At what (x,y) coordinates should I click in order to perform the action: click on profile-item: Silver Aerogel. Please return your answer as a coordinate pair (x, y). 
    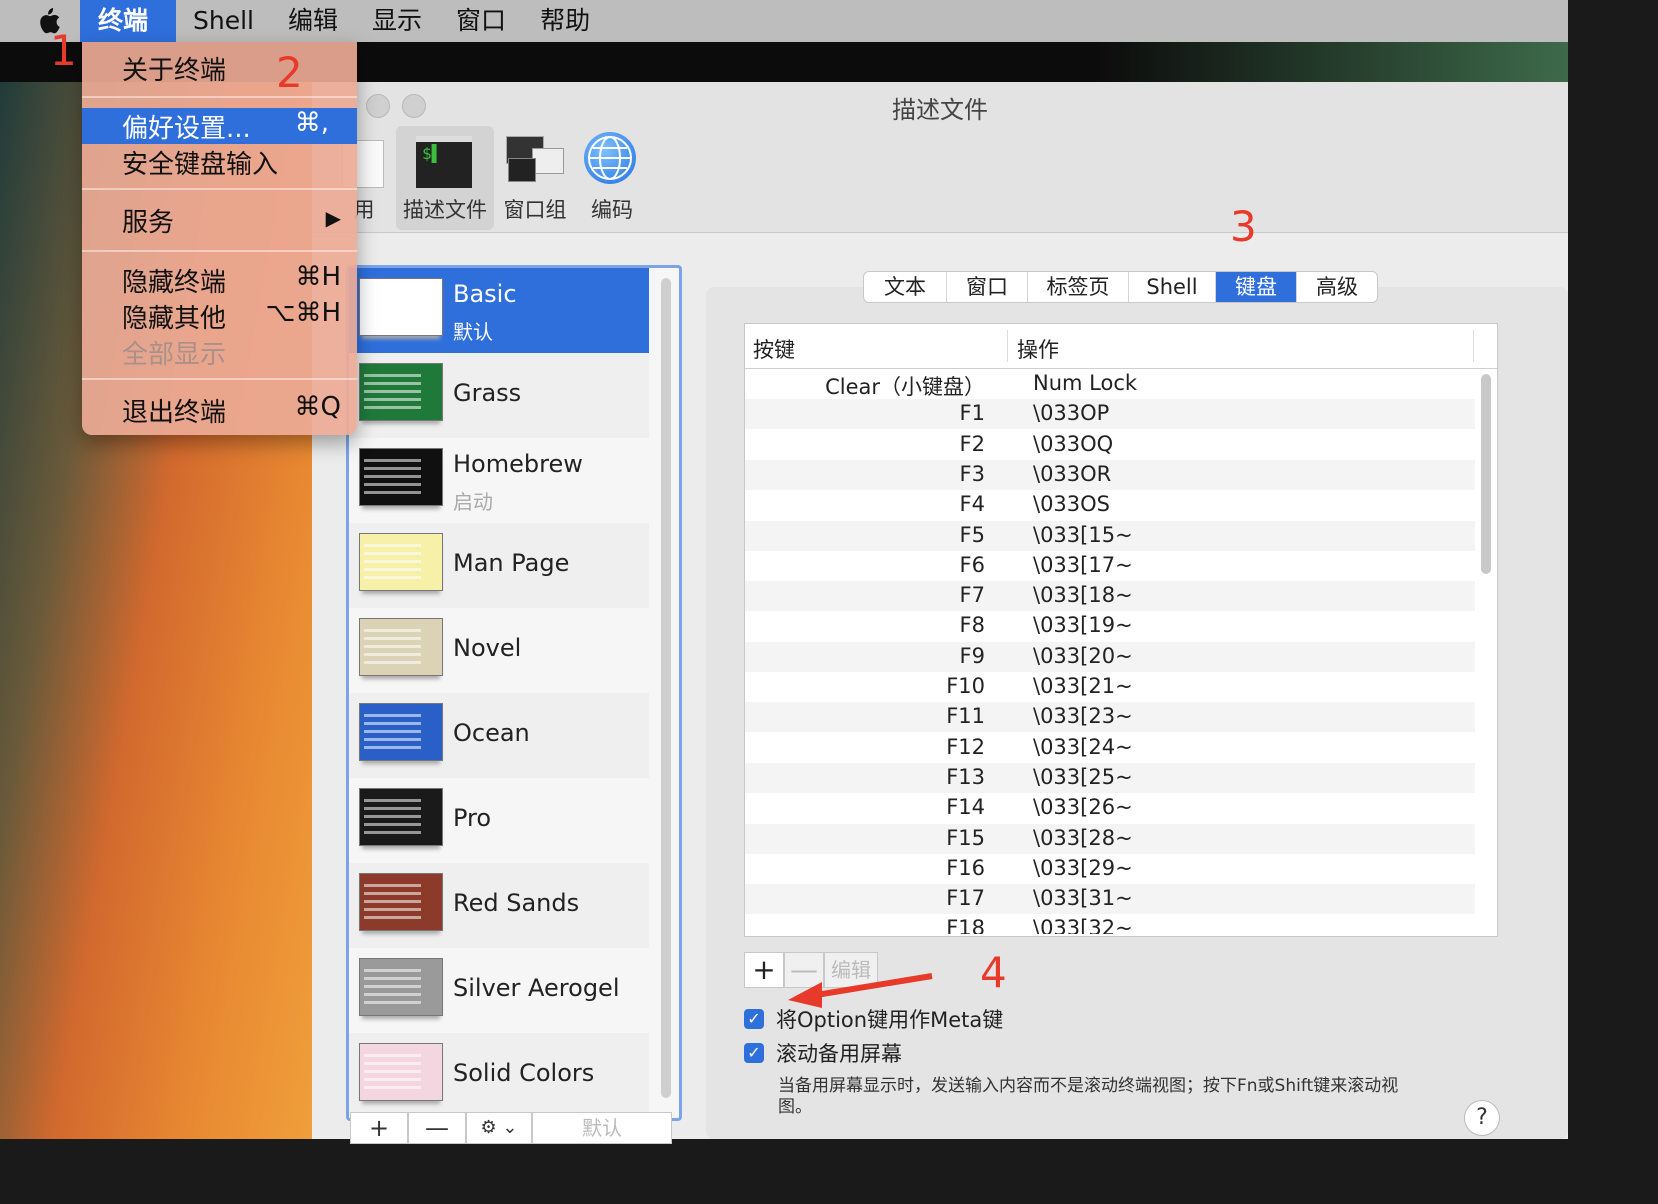
    Looking at the image, I should click on (499, 990).